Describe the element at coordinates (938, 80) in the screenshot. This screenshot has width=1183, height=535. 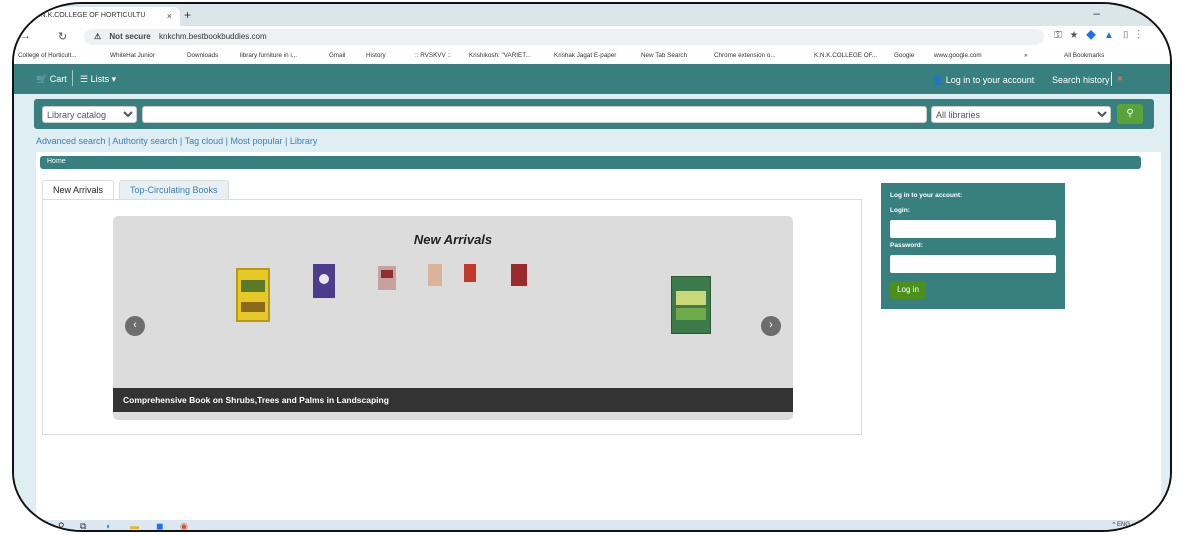
I see `user-icon: 👤` at that location.